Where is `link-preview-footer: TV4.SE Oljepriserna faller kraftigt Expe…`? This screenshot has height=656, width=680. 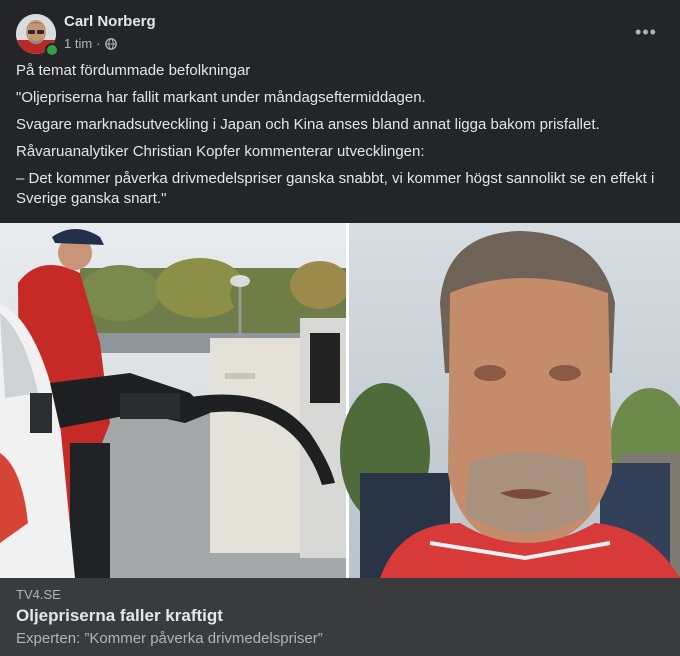 link-preview-footer: TV4.SE Oljepriserna faller kraftigt Expe… is located at coordinates (340, 617).